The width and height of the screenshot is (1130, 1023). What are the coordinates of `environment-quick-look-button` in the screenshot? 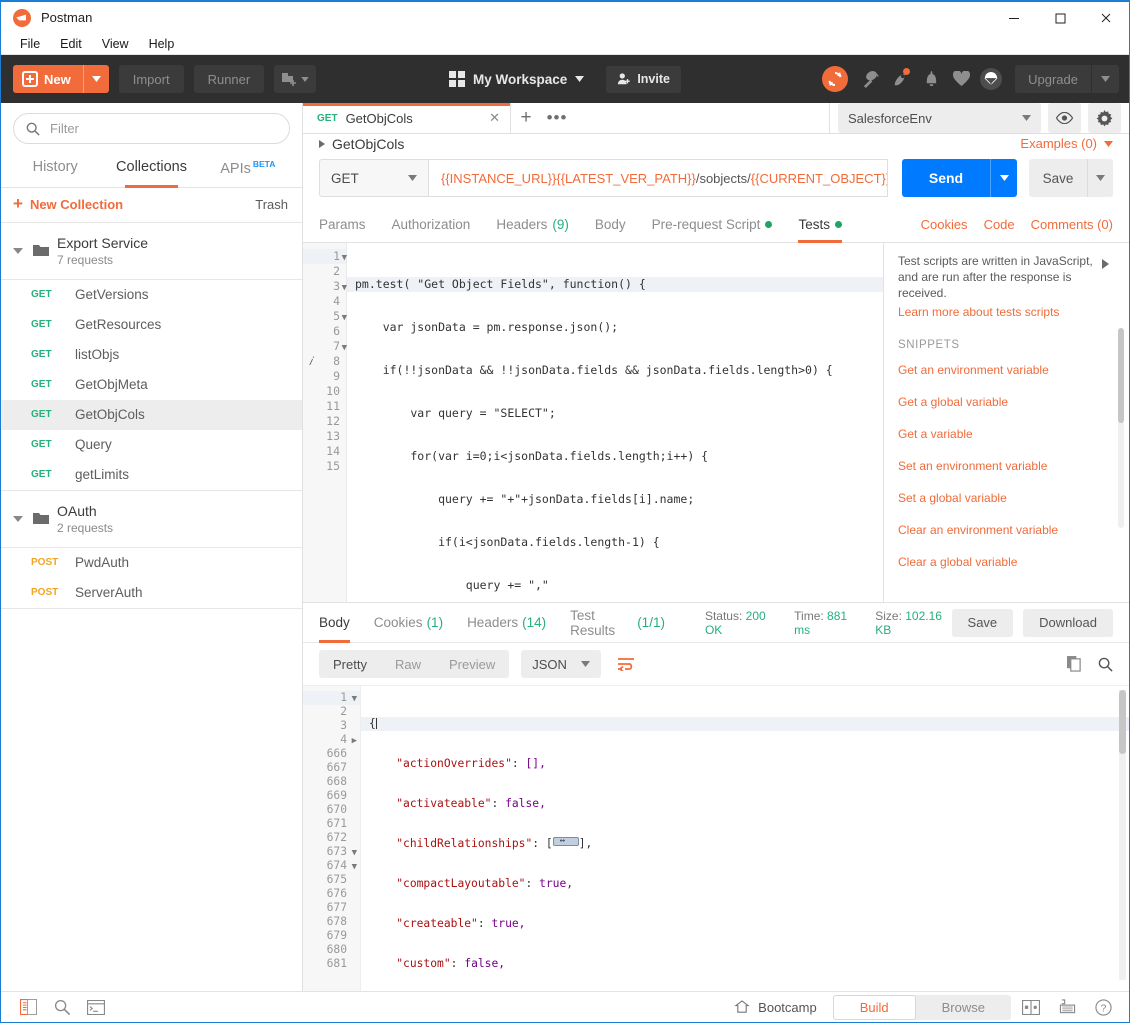 It's located at (1064, 118).